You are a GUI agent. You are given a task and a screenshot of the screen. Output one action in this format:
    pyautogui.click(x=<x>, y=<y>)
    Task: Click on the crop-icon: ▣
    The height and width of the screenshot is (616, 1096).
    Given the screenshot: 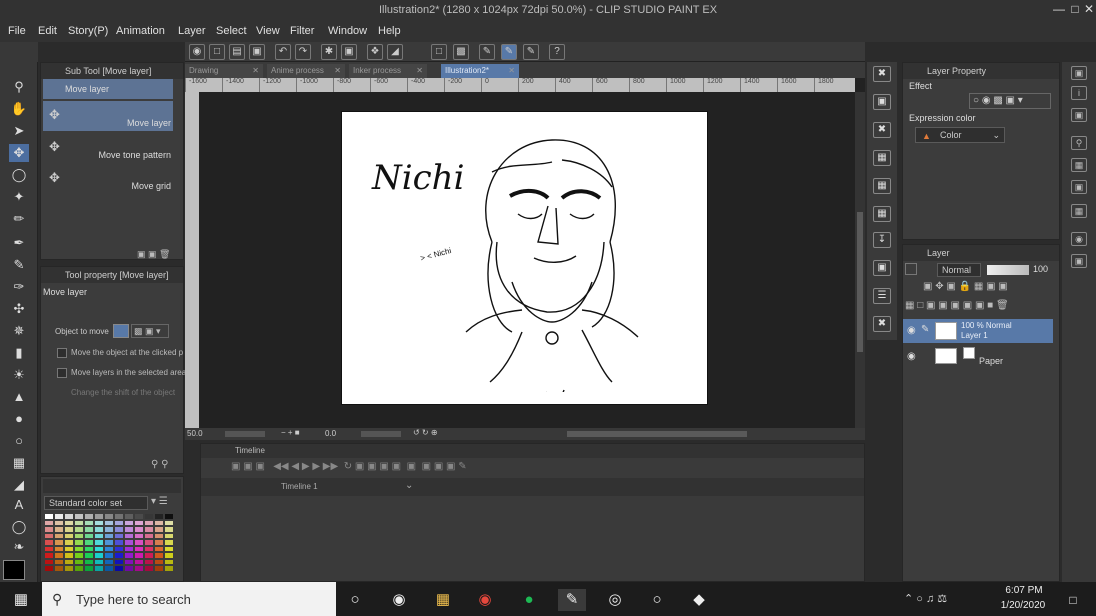 What is the action you would take?
    pyautogui.click(x=349, y=52)
    